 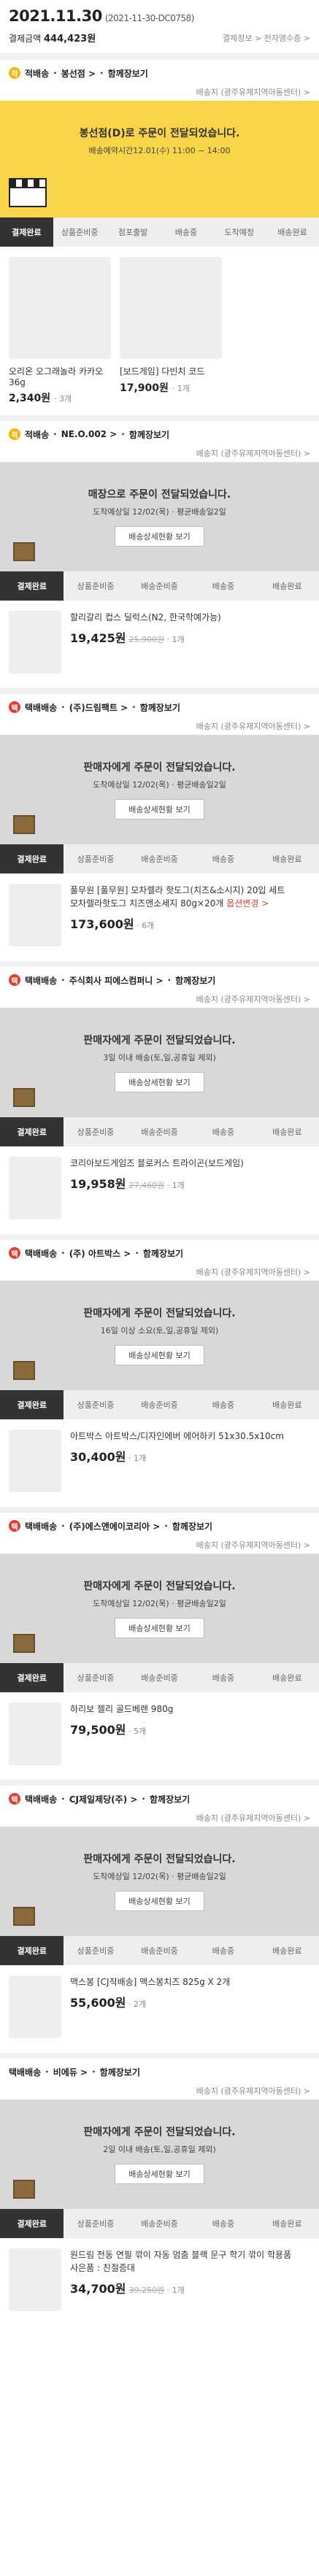 What do you see at coordinates (190, 890) in the screenshot?
I see `product-name: 풀무원 [풀무원] 모차렐라 핫도그(치즈&소시지) 20입 세트` at bounding box center [190, 890].